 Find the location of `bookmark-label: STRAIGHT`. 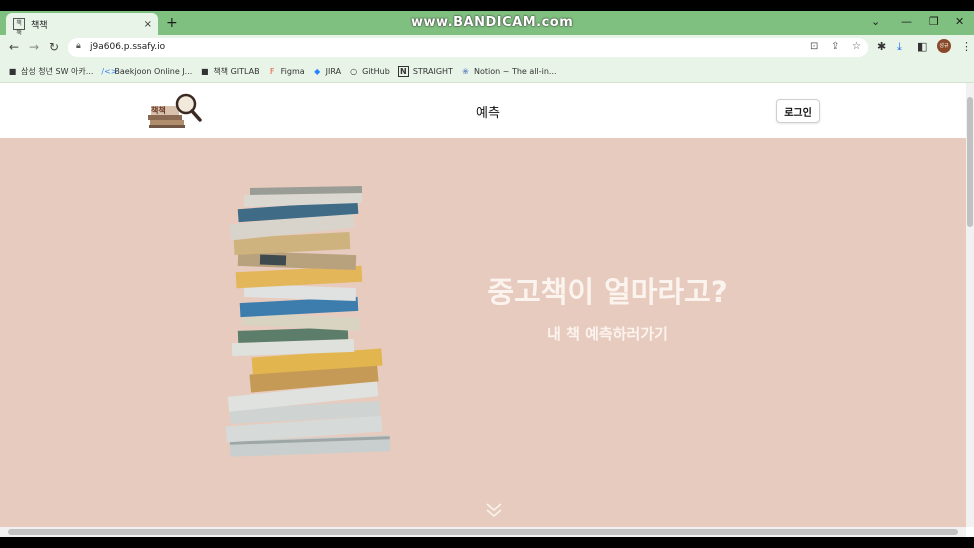

bookmark-label: STRAIGHT is located at coordinates (432, 71).